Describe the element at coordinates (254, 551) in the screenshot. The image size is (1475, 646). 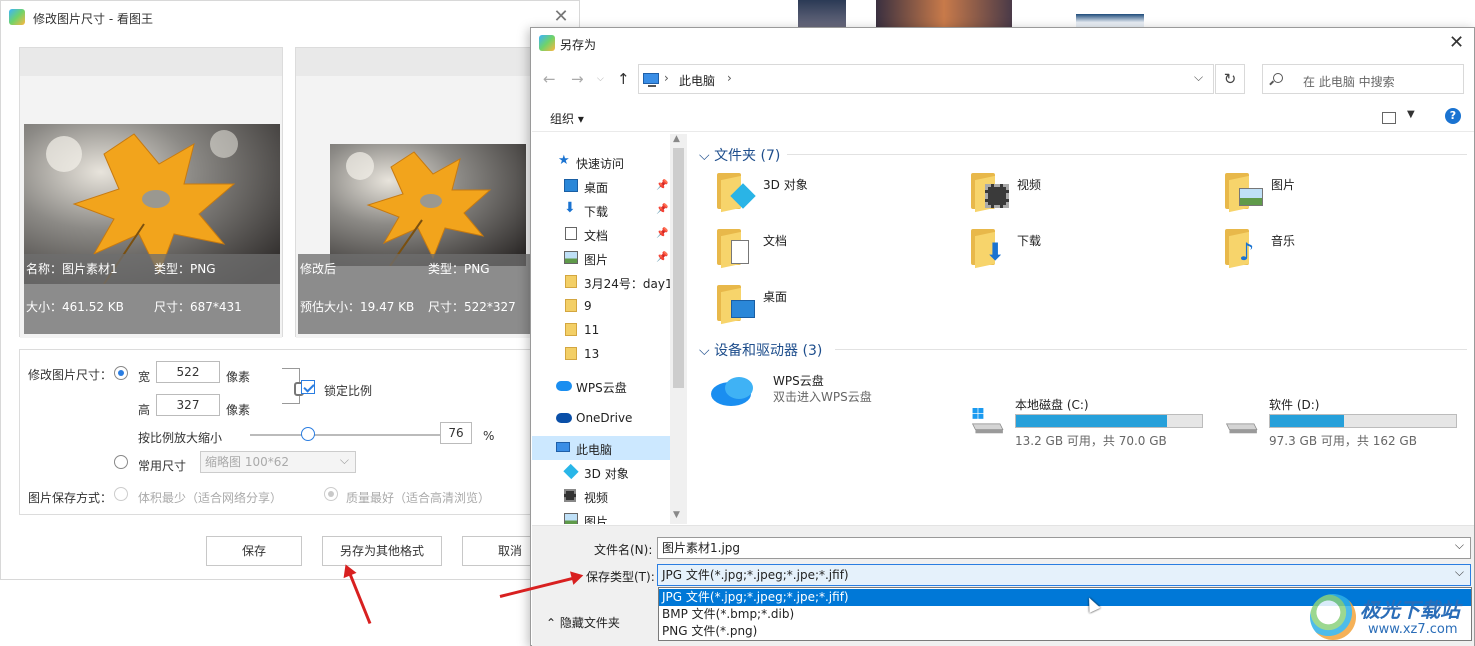
I see `save-button: 保存` at that location.